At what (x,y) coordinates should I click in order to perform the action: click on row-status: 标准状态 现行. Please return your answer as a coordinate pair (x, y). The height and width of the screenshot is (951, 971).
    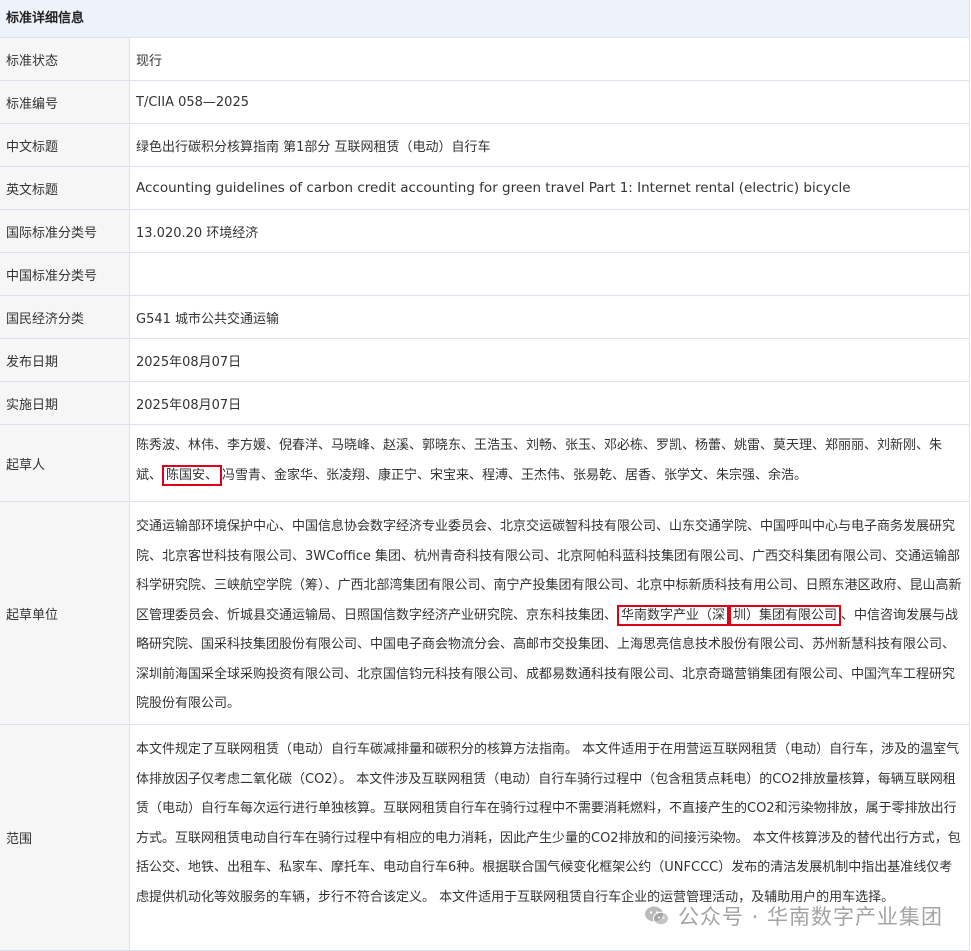
    Looking at the image, I should click on (484, 59).